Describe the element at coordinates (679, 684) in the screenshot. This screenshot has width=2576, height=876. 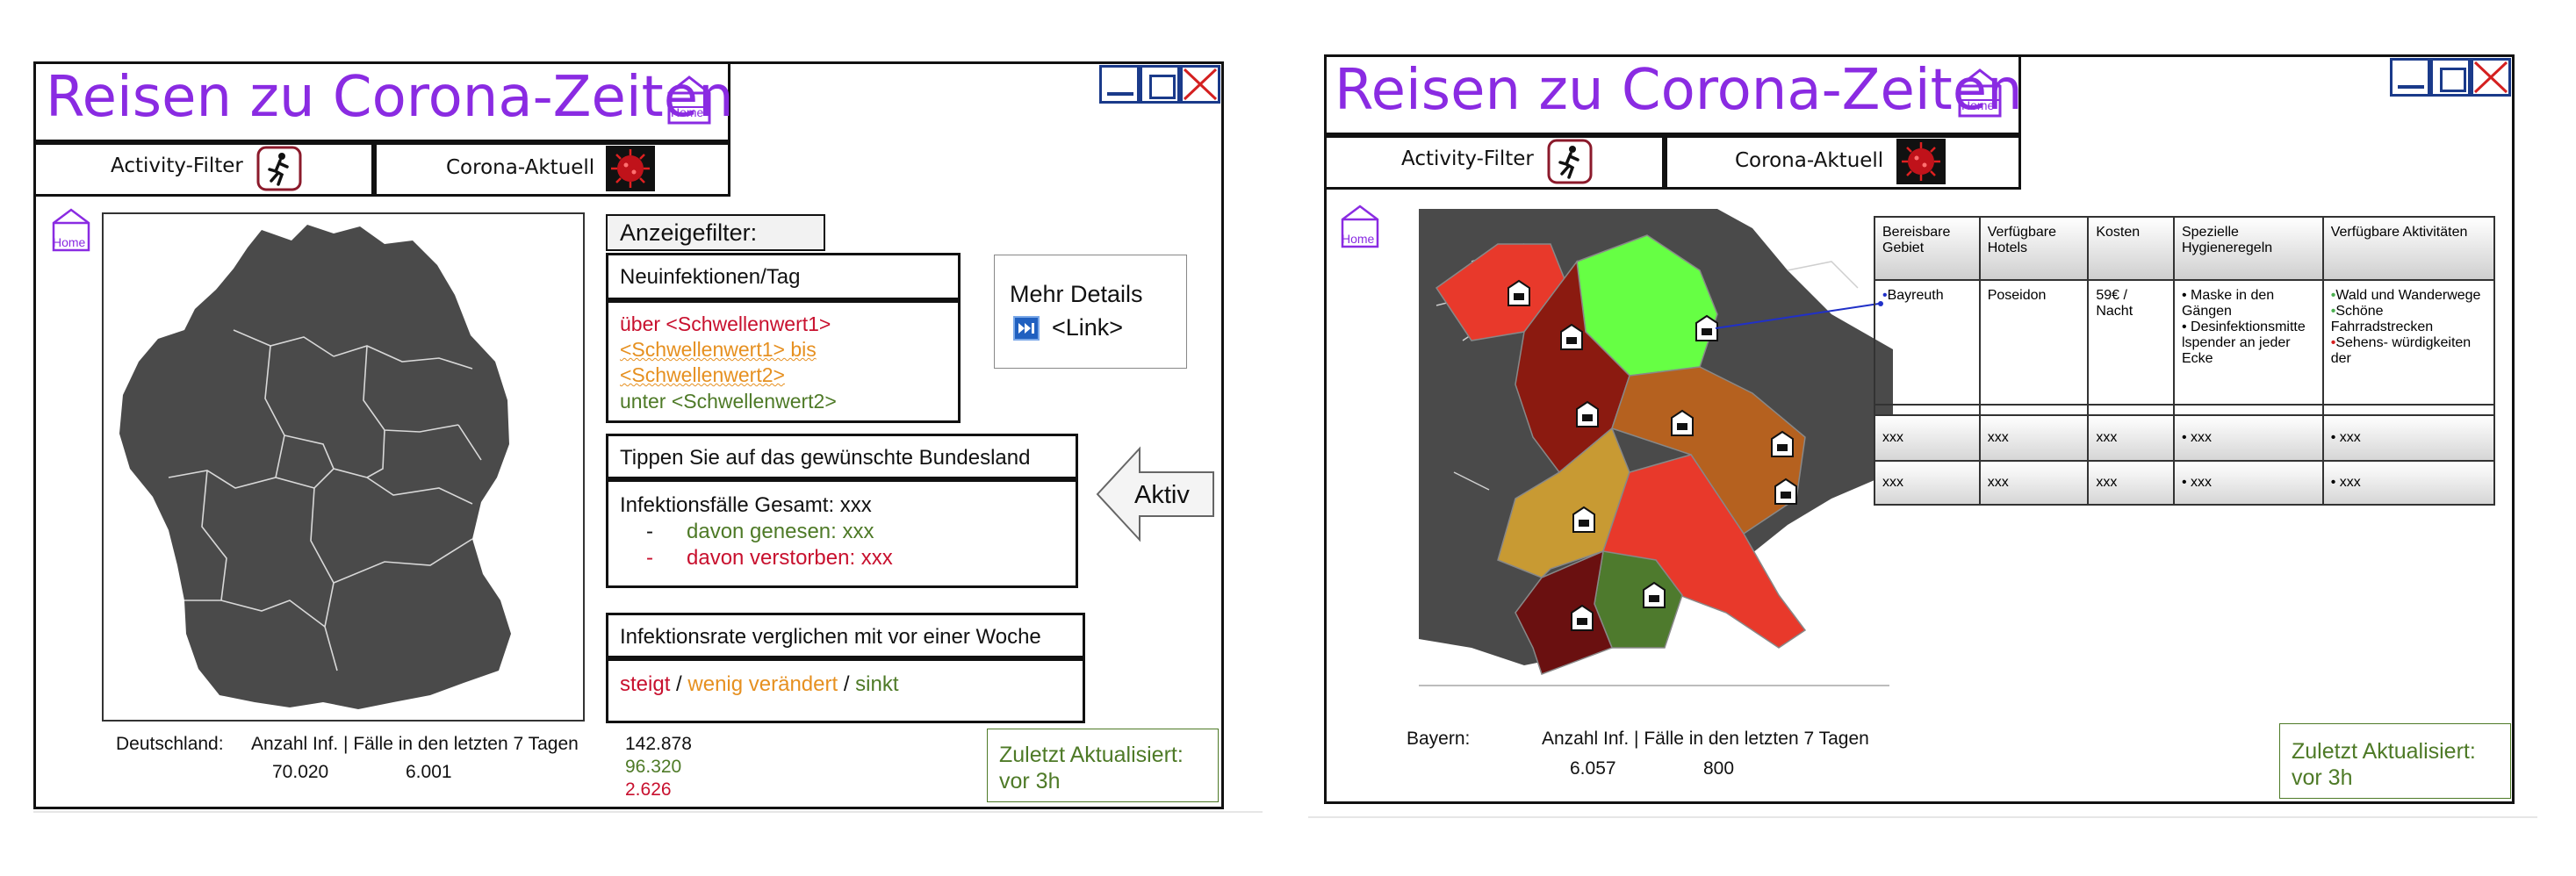
I see `rate-sep-1: /` at that location.